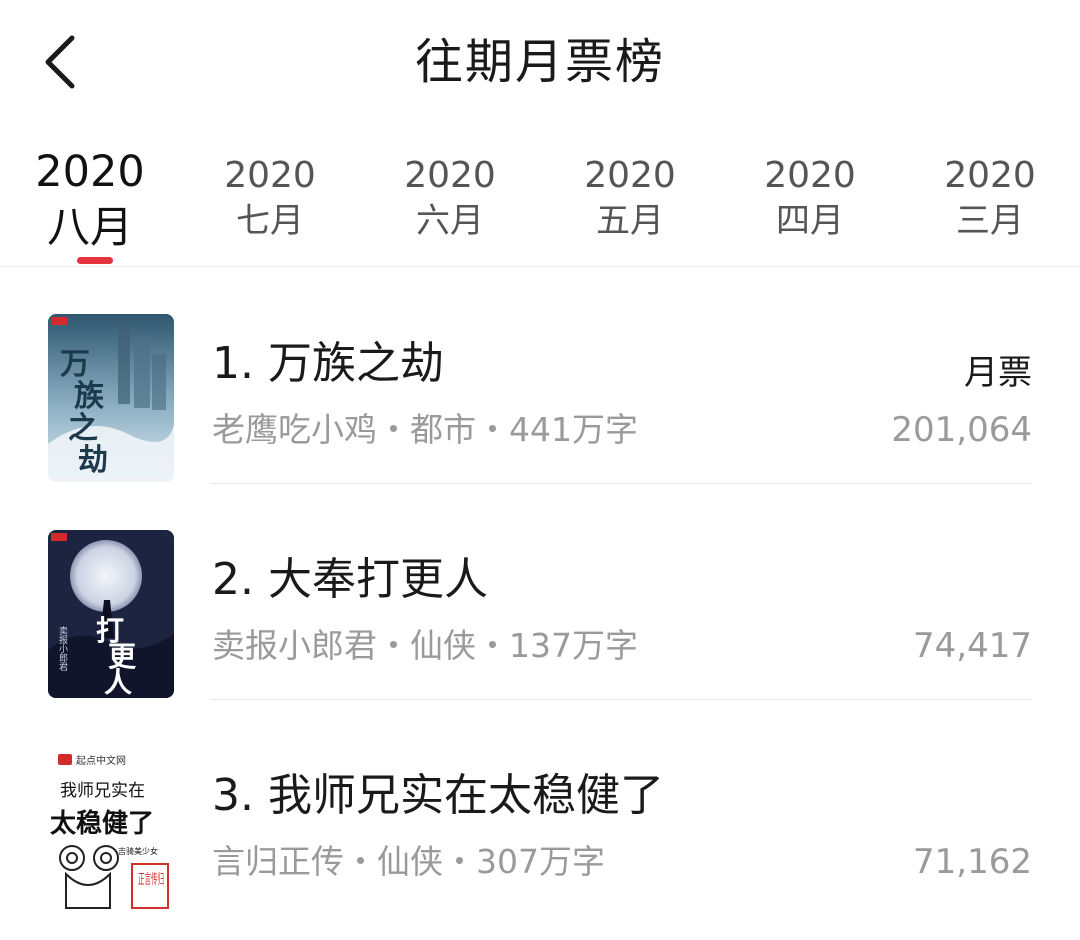 The image size is (1080, 940). What do you see at coordinates (102, 823) in the screenshot?
I see `cover-line2: 太稳健了` at bounding box center [102, 823].